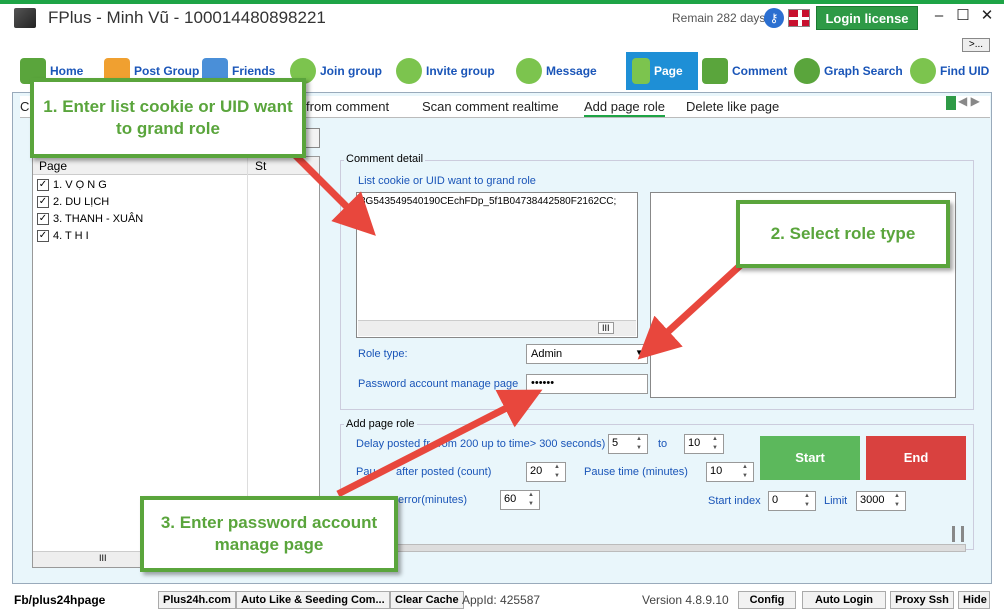 The width and height of the screenshot is (1004, 612). I want to click on remain-days: Remain 282 days, so click(719, 18).